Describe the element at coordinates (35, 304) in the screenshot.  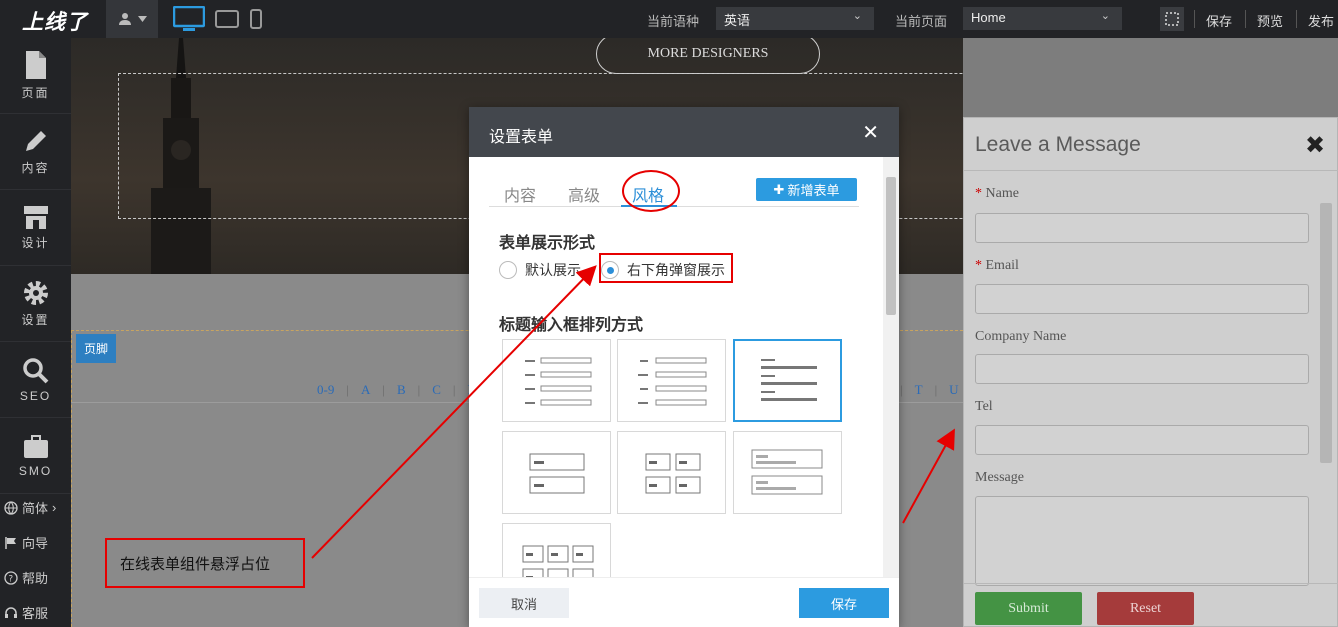
I see `sidebar-item-settings: 设置` at that location.